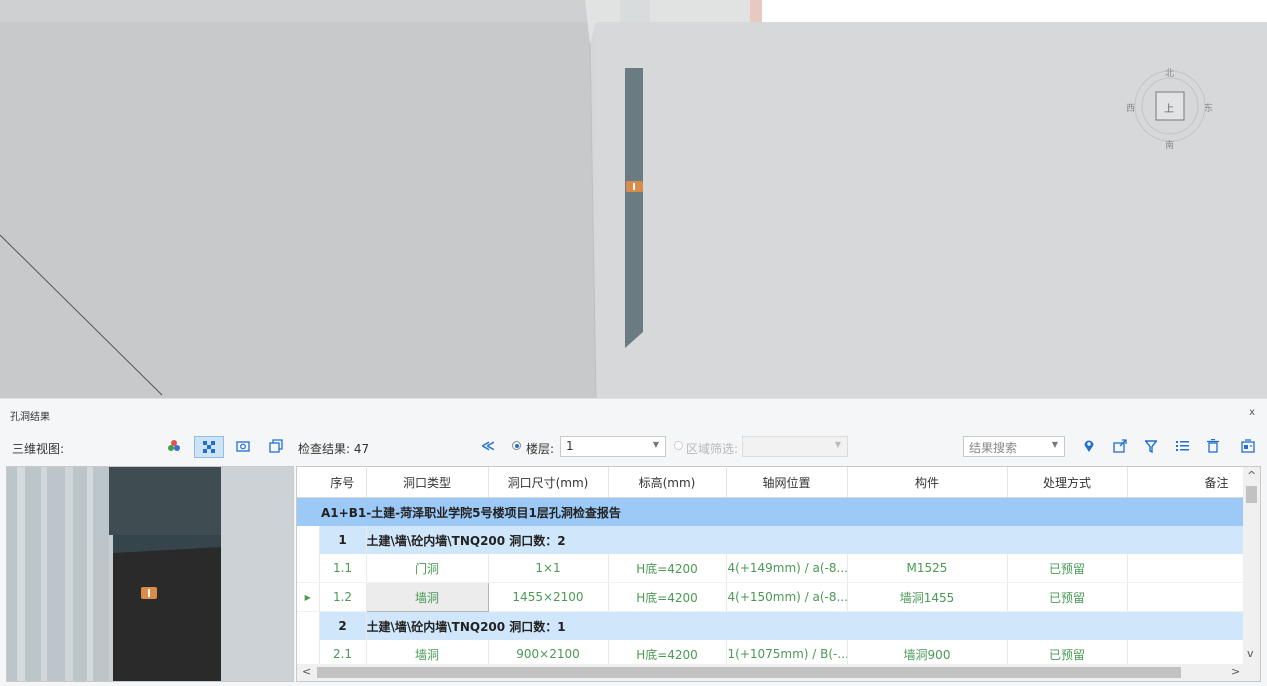  I want to click on cell-size: 1455×2100, so click(548, 597).